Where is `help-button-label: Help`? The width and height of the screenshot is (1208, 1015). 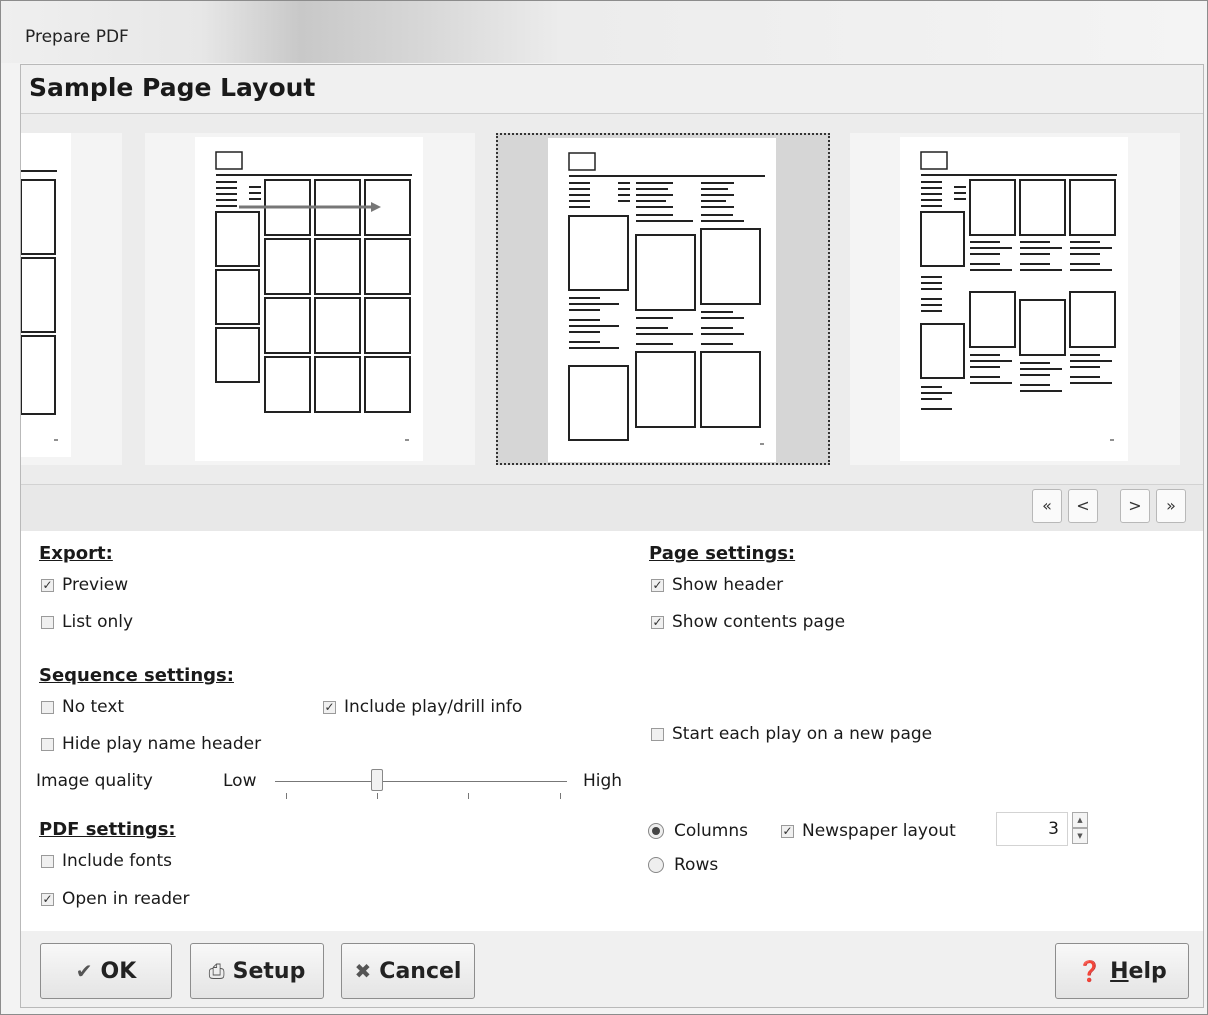
help-button-label: Help is located at coordinates (1138, 971).